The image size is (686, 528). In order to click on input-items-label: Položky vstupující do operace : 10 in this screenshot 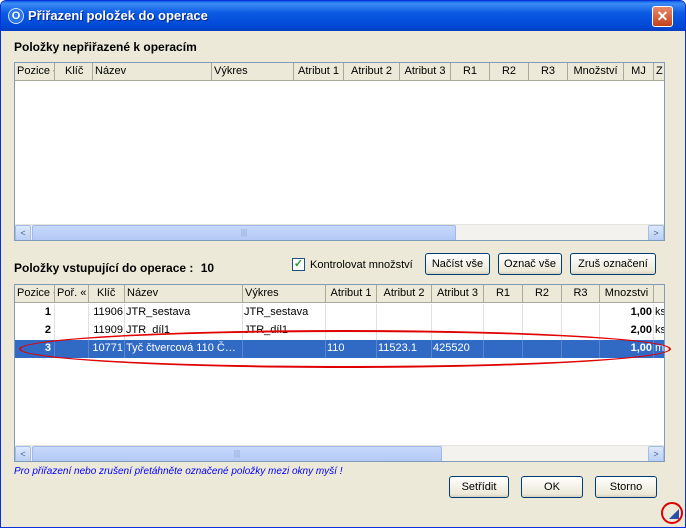, I will do `click(114, 268)`.